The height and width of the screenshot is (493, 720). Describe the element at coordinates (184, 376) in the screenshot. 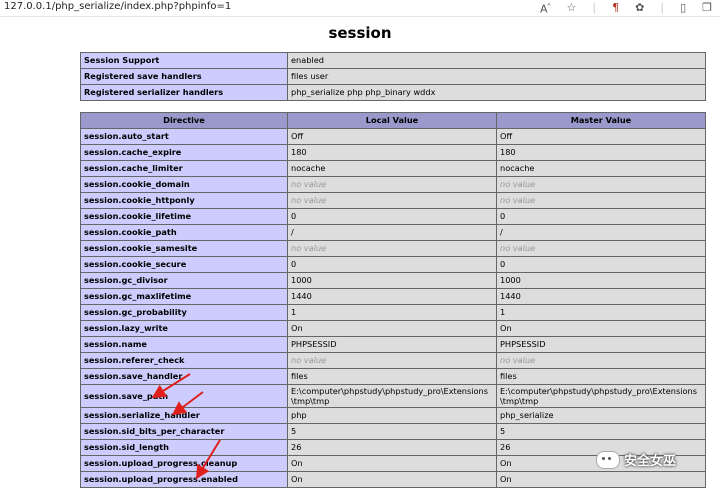

I see `directive-name: session.save_handler` at that location.